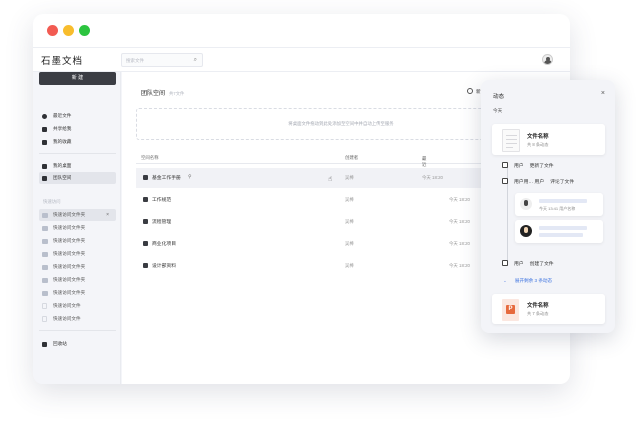 Image resolution: width=636 pixels, height=437 pixels. Describe the element at coordinates (77, 166) in the screenshot. I see `sidebar-item-desktop: 我的桌面` at that location.